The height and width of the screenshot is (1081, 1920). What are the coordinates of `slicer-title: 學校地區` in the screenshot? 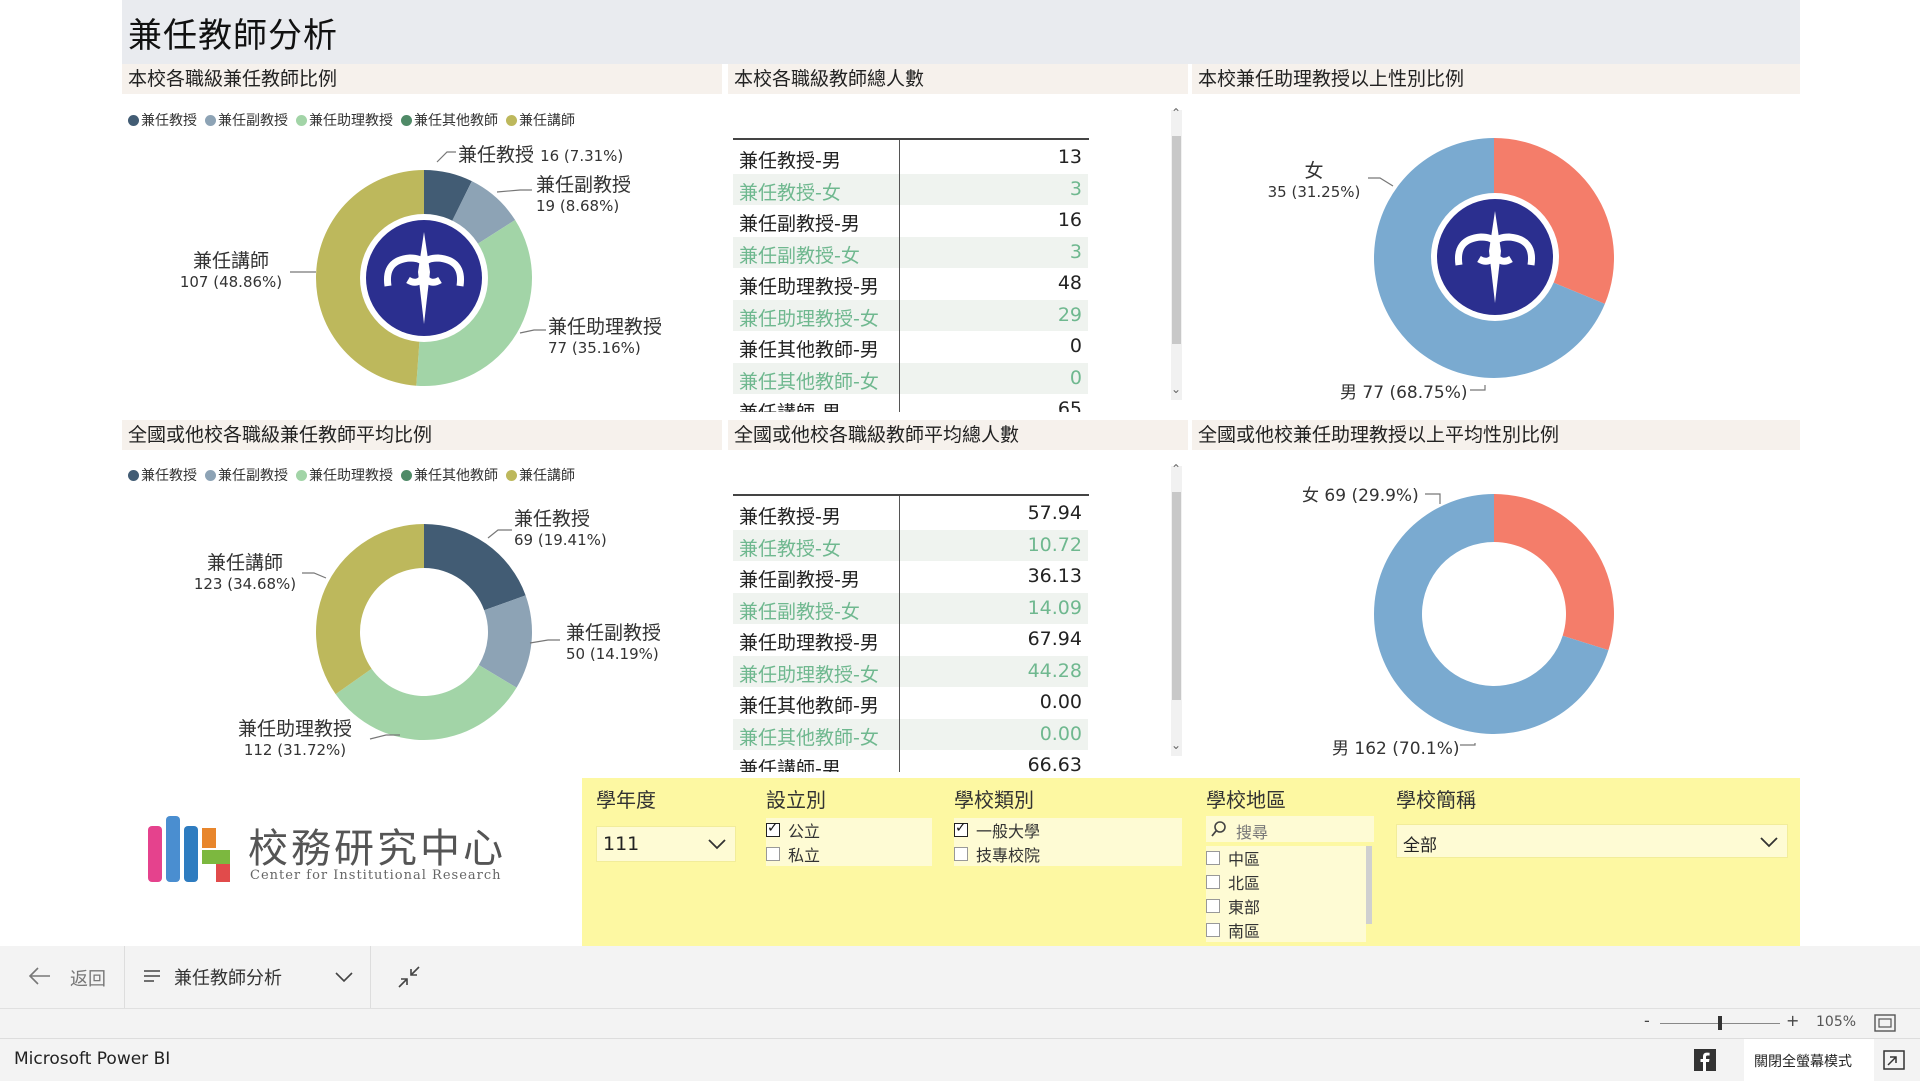 It's located at (1246, 800).